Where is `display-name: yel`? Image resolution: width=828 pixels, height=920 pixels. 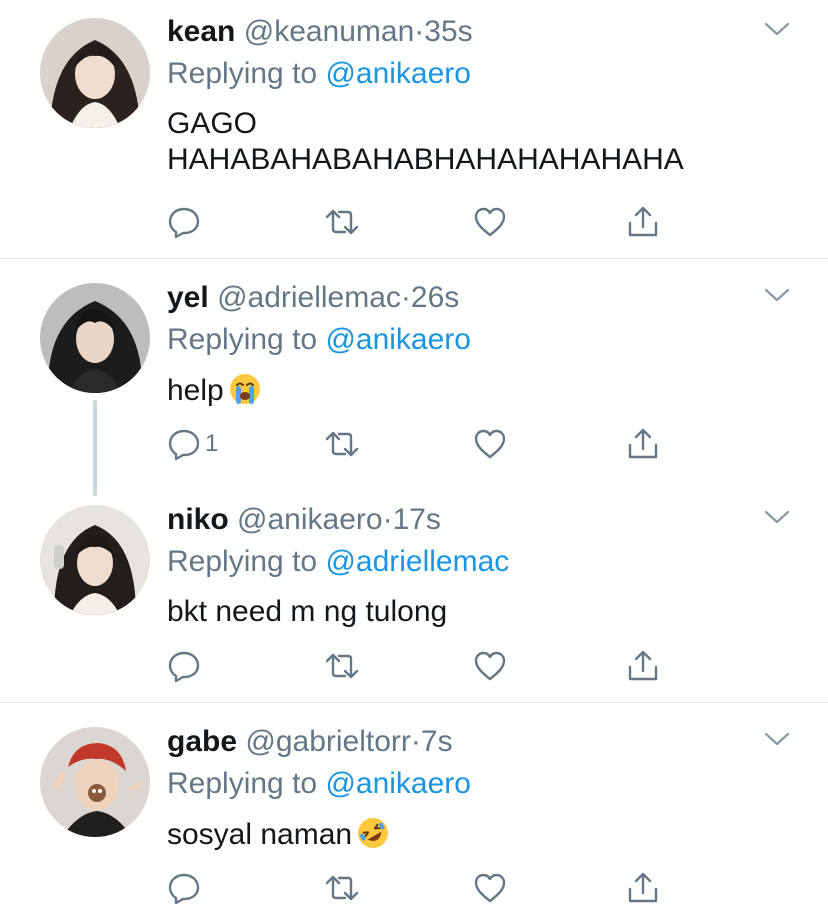
display-name: yel is located at coordinates (188, 297).